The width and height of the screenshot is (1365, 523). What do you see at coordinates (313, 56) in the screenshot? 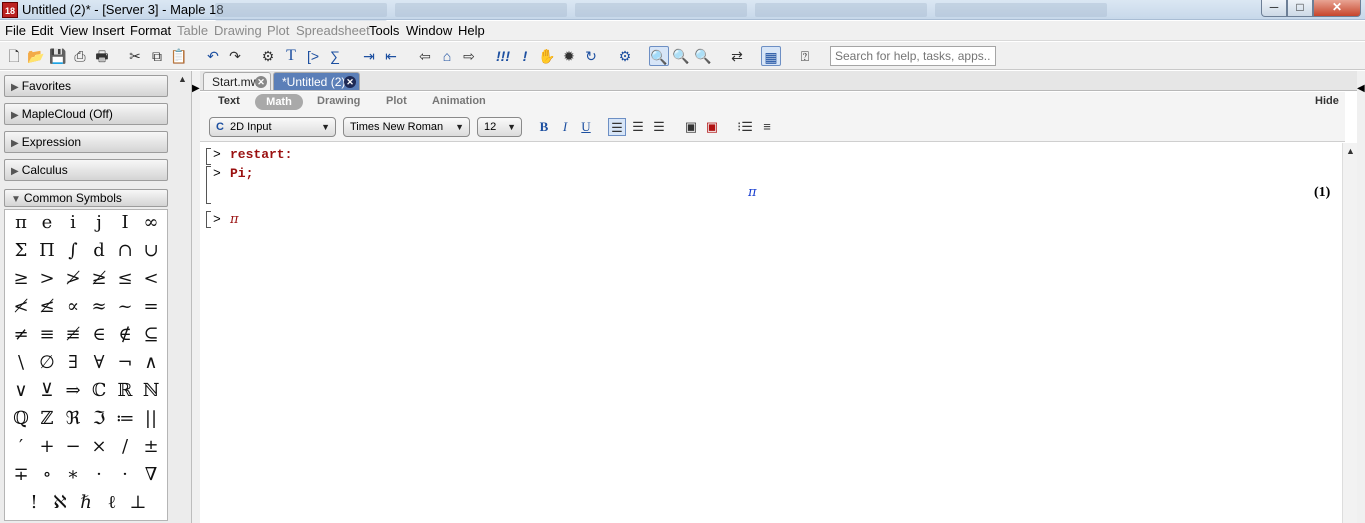
I see `insert-prompt-icon: [>` at bounding box center [313, 56].